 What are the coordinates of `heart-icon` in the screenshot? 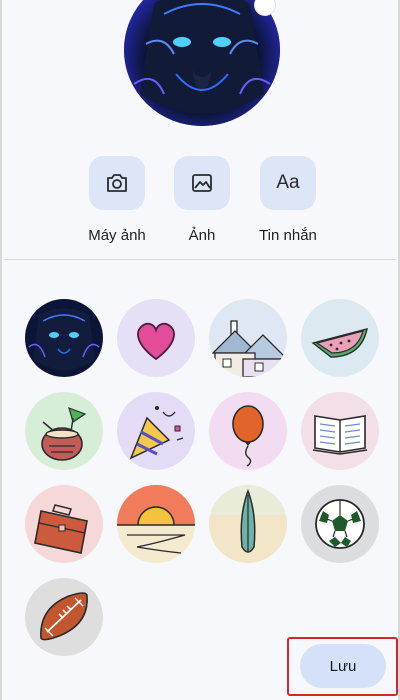 It's located at (156, 338).